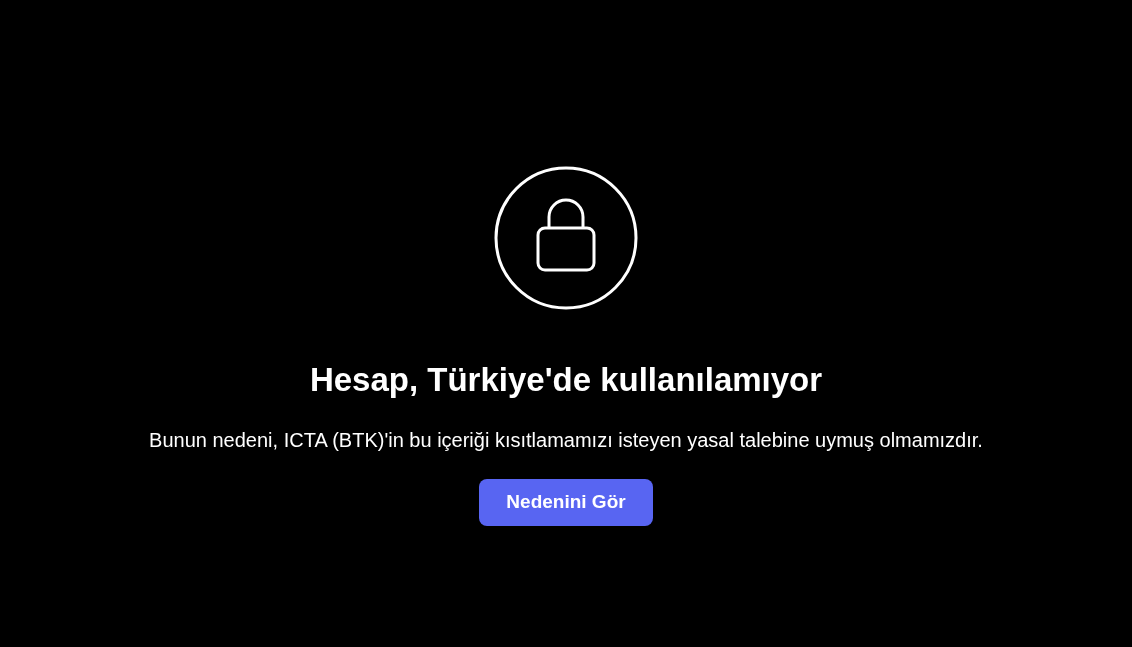 The image size is (1132, 647). Describe the element at coordinates (566, 502) in the screenshot. I see `see-reason-button: Nedenini Gör` at that location.